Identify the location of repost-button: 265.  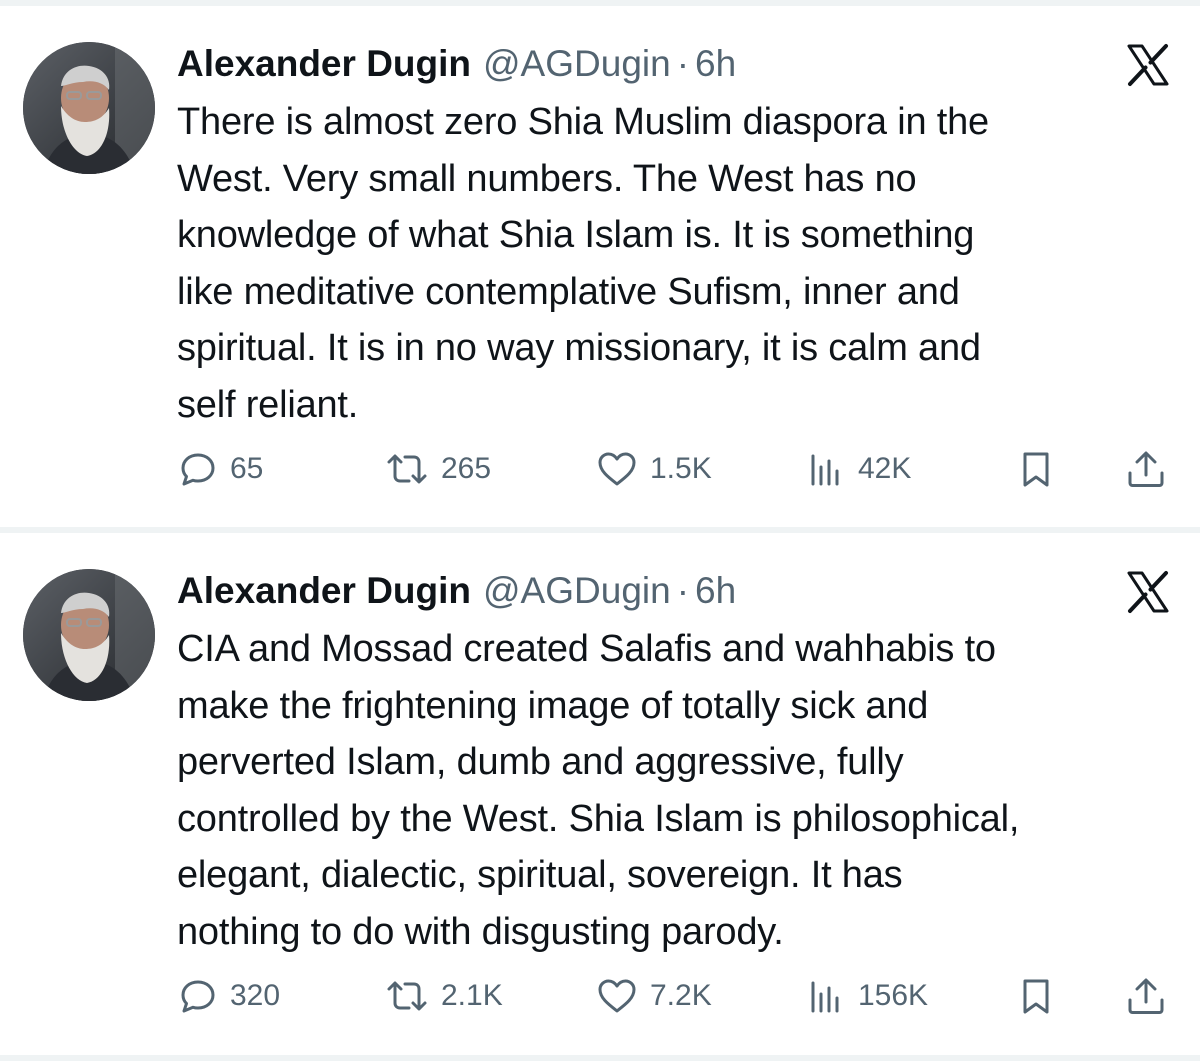
(438, 469).